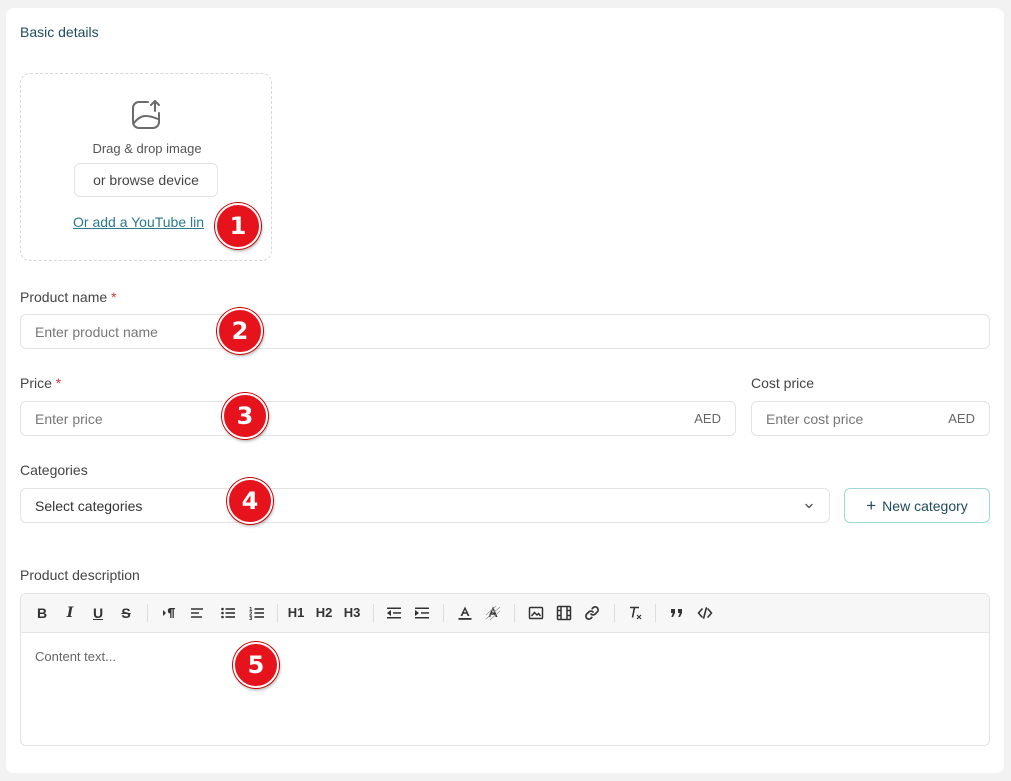  I want to click on link-icon, so click(592, 613).